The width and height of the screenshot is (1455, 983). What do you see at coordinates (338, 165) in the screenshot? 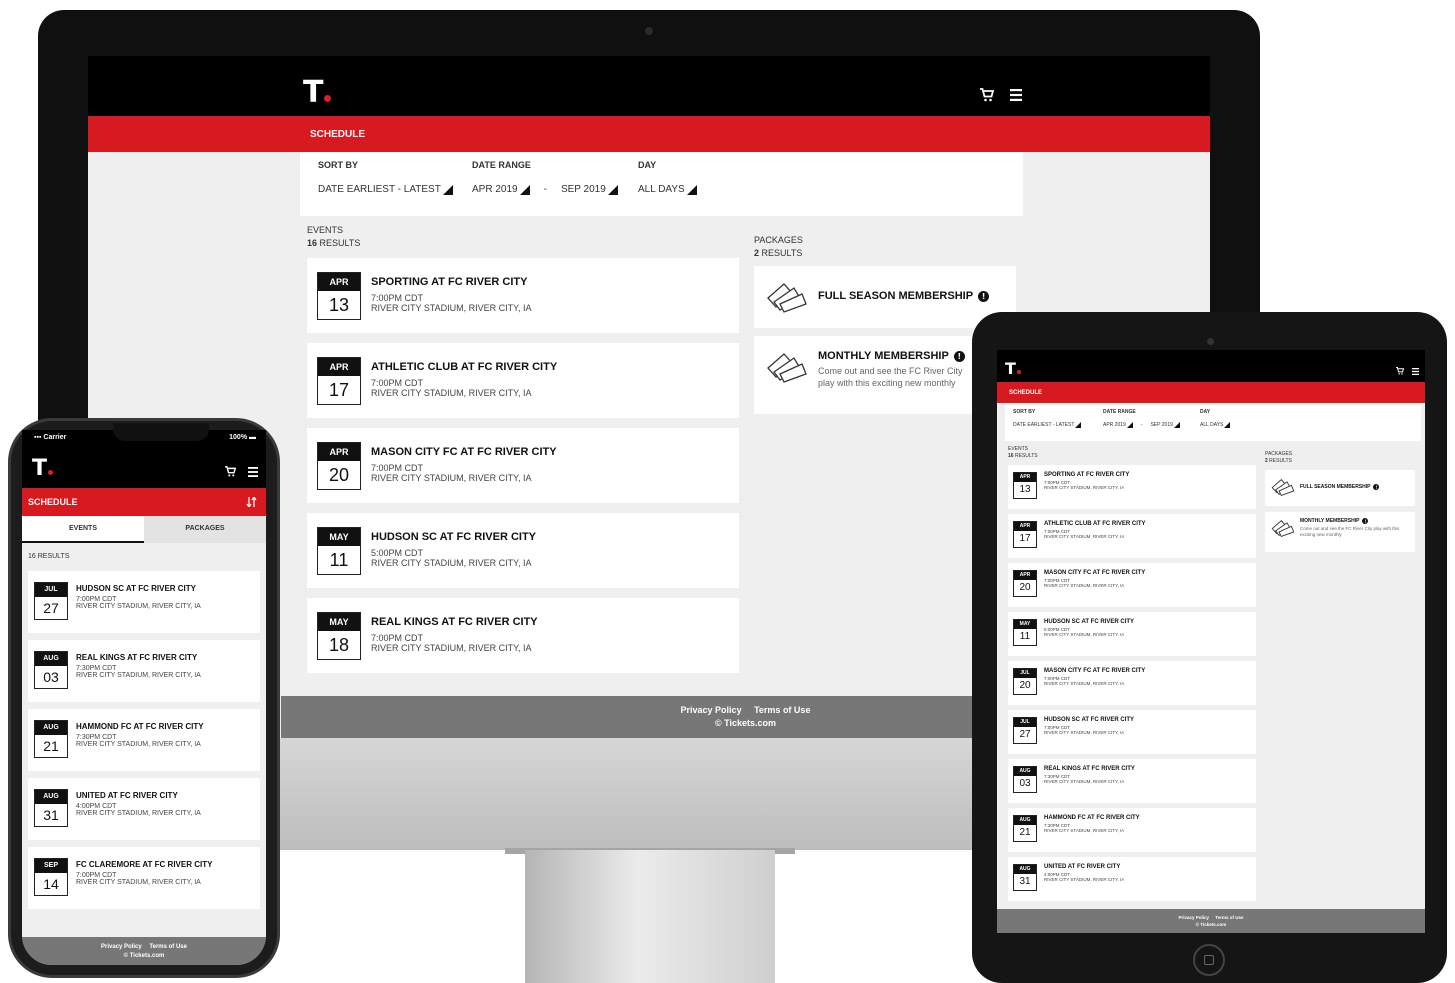
I see `sort-by-label: SORT BY` at bounding box center [338, 165].